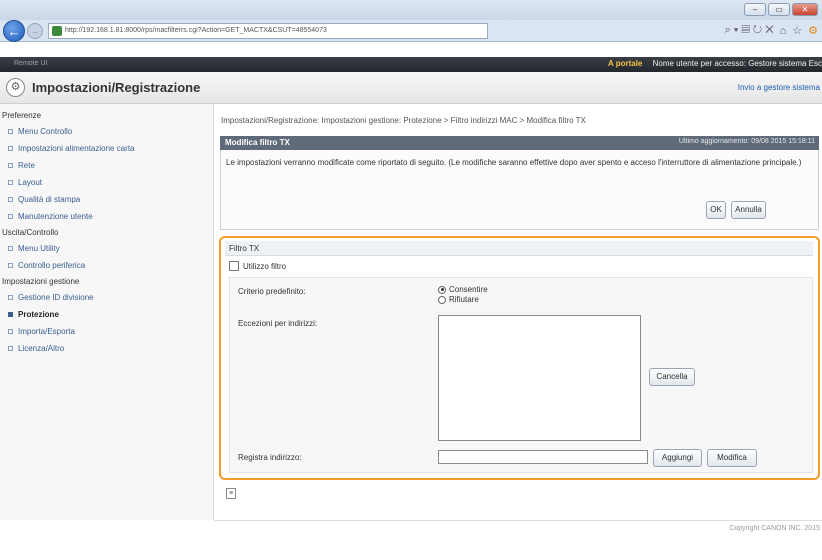 Image resolution: width=822 pixels, height=560 pixels. I want to click on sidebar-item-importa-esporta: Importa/Esporta, so click(106, 331).